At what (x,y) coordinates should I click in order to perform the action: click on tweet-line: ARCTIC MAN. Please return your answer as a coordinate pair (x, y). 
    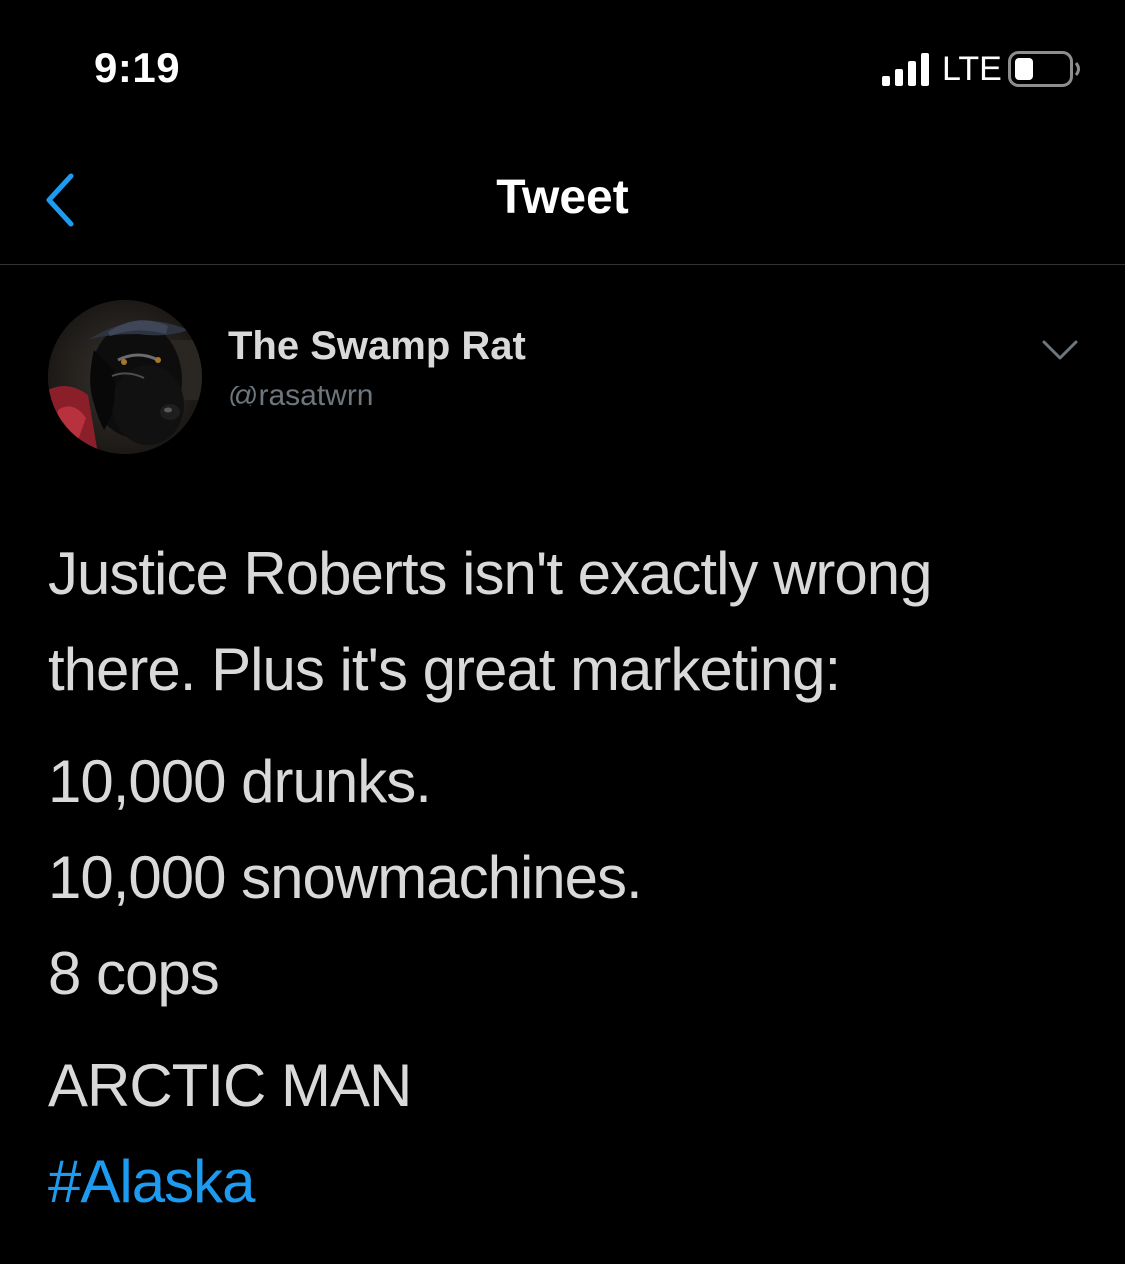
    Looking at the image, I should click on (230, 1085).